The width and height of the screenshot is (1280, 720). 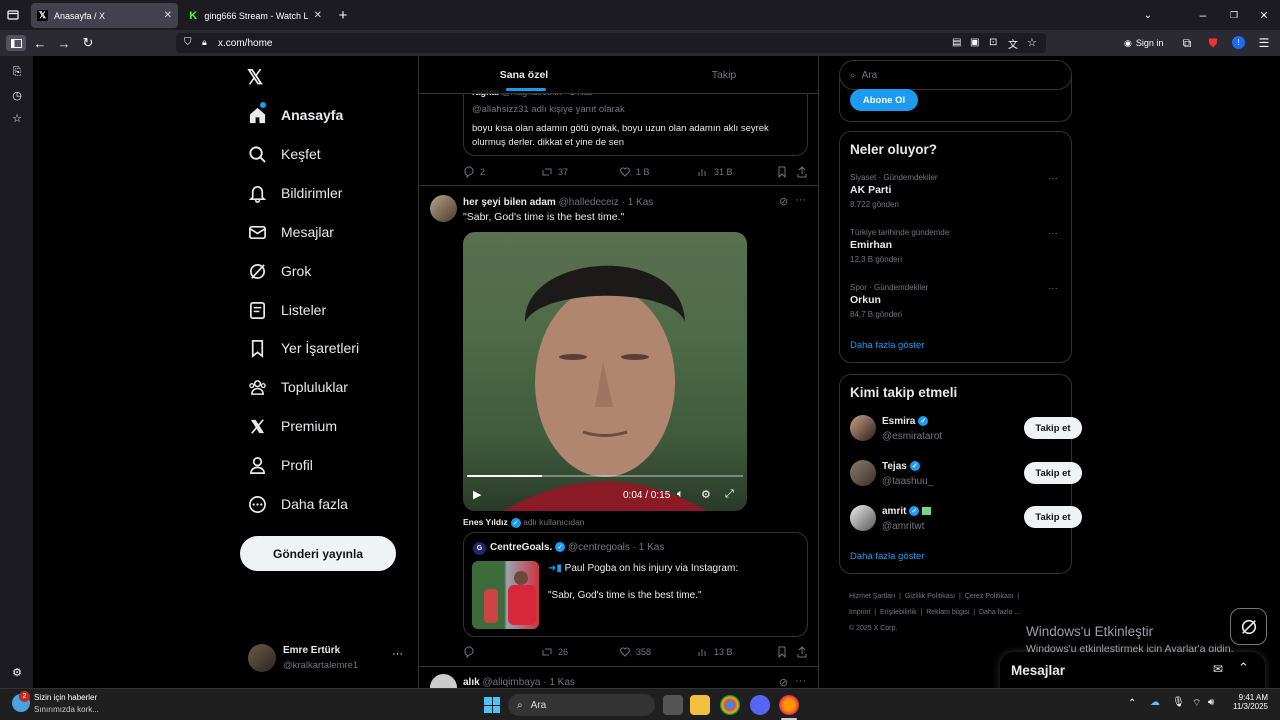 I want to click on repost-button: 26, so click(x=554, y=652).